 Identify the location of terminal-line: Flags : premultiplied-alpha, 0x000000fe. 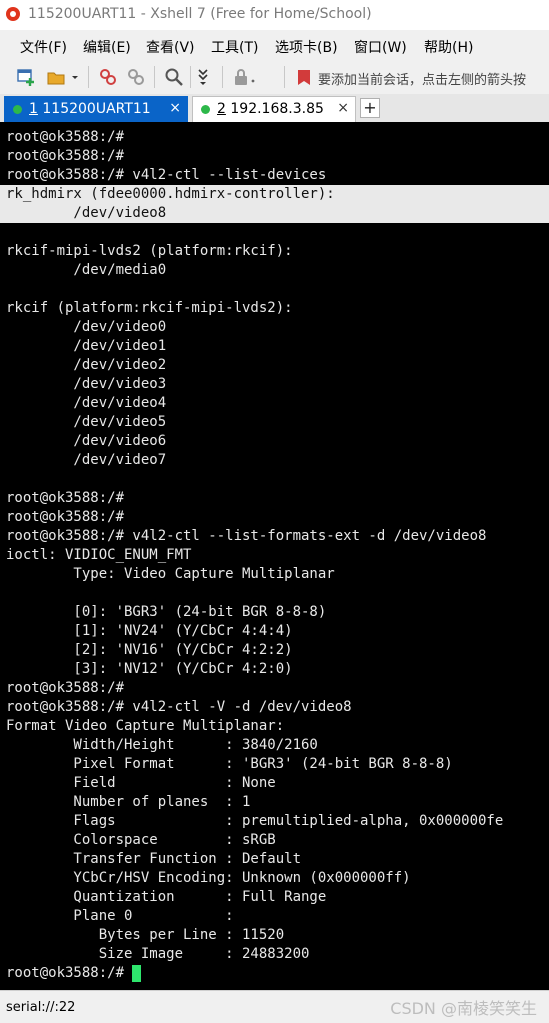
(255, 821).